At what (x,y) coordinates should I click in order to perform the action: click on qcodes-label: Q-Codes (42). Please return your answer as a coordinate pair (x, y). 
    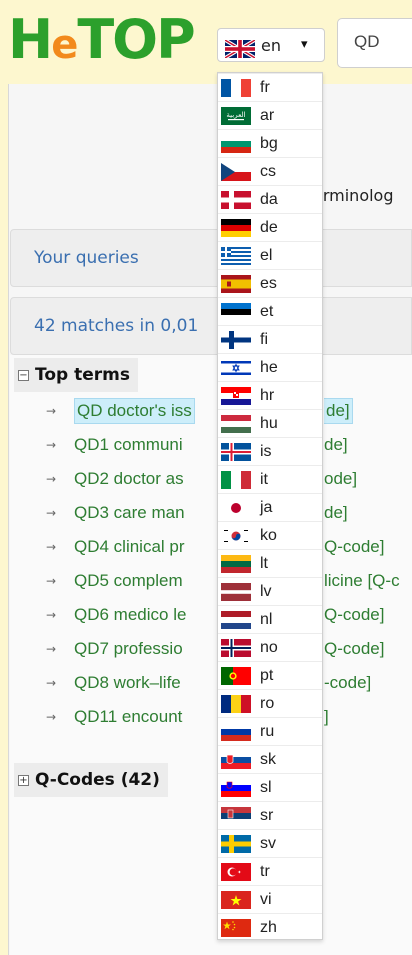
    Looking at the image, I should click on (97, 780).